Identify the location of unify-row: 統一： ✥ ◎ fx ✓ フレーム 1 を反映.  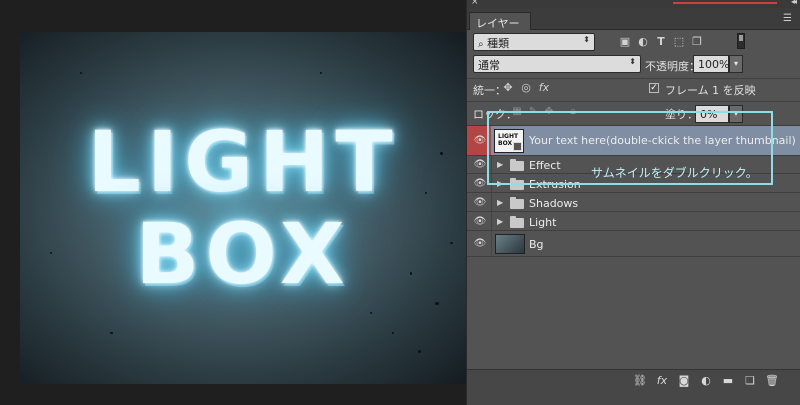
(633, 90).